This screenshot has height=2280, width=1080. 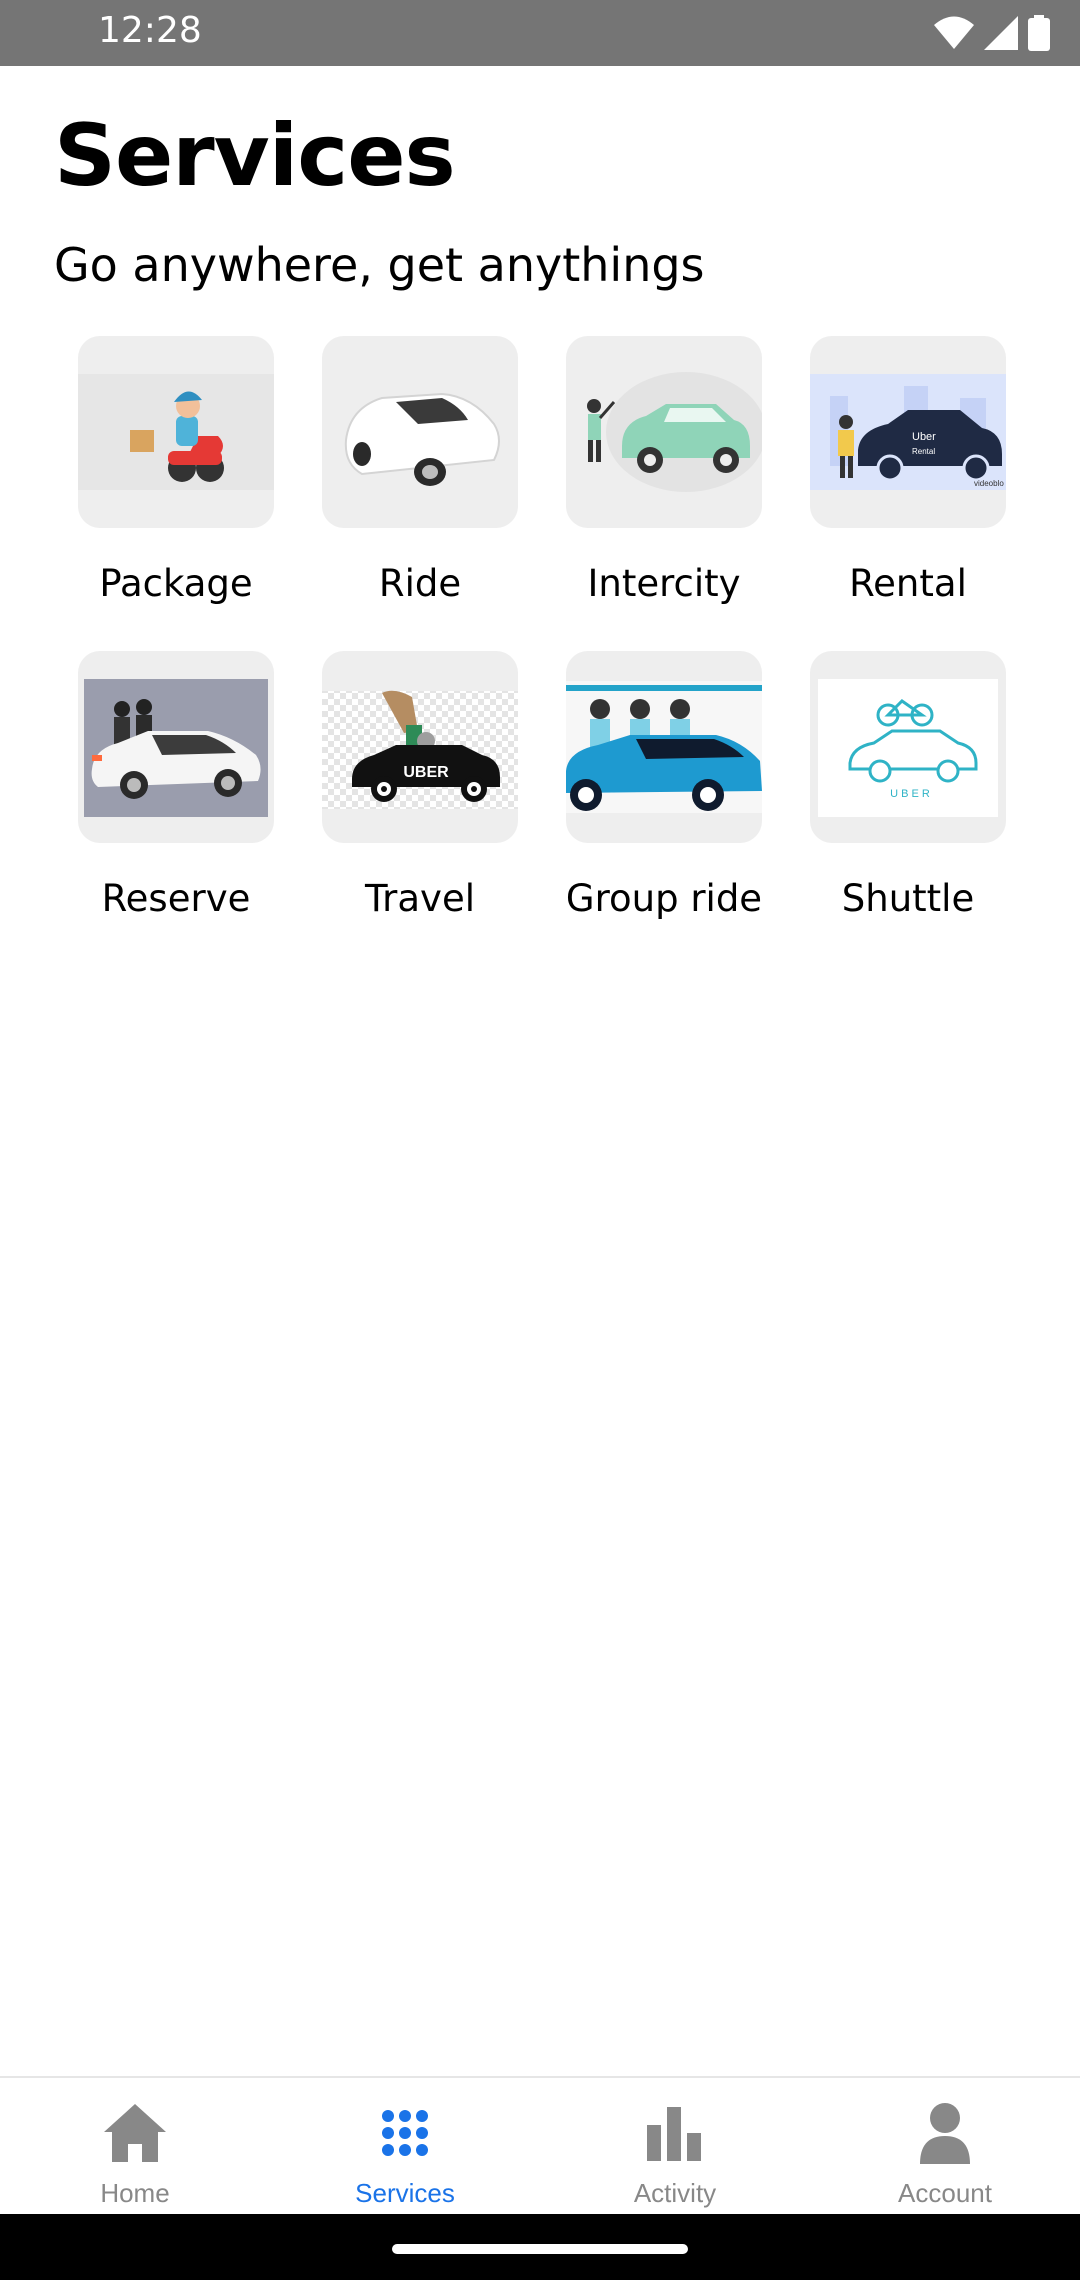 What do you see at coordinates (405, 2133) in the screenshot?
I see `grid-icon` at bounding box center [405, 2133].